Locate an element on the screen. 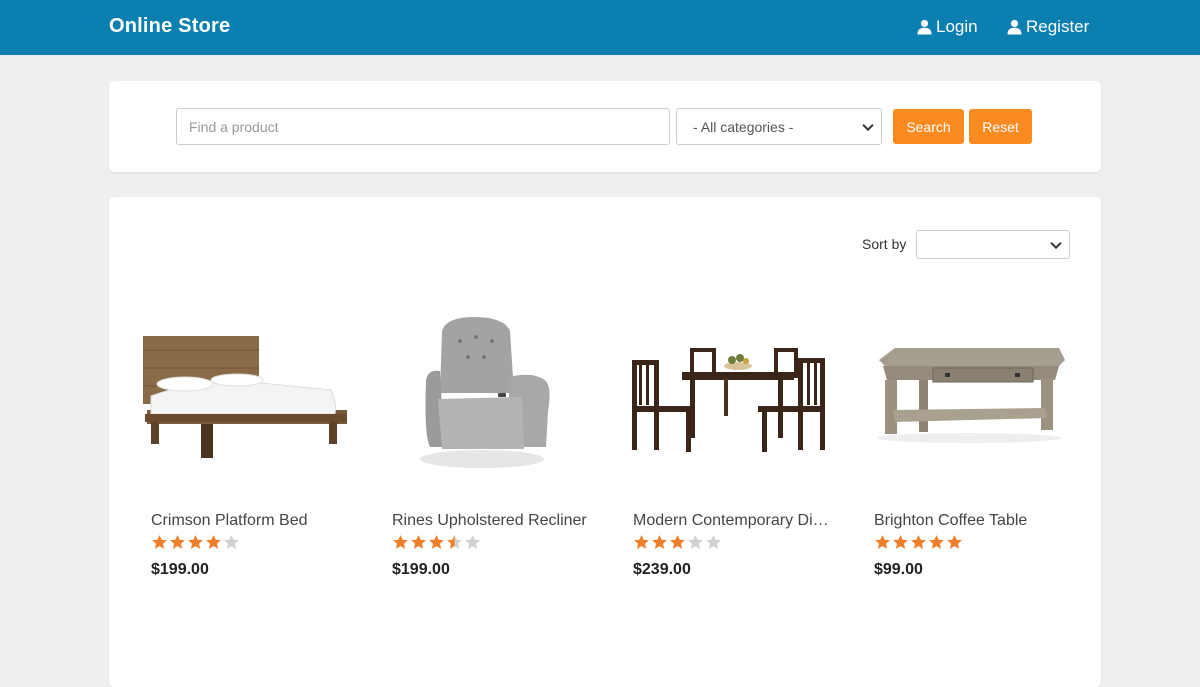 The height and width of the screenshot is (687, 1200). product-name: Crimson Platform Bed is located at coordinates (251, 521).